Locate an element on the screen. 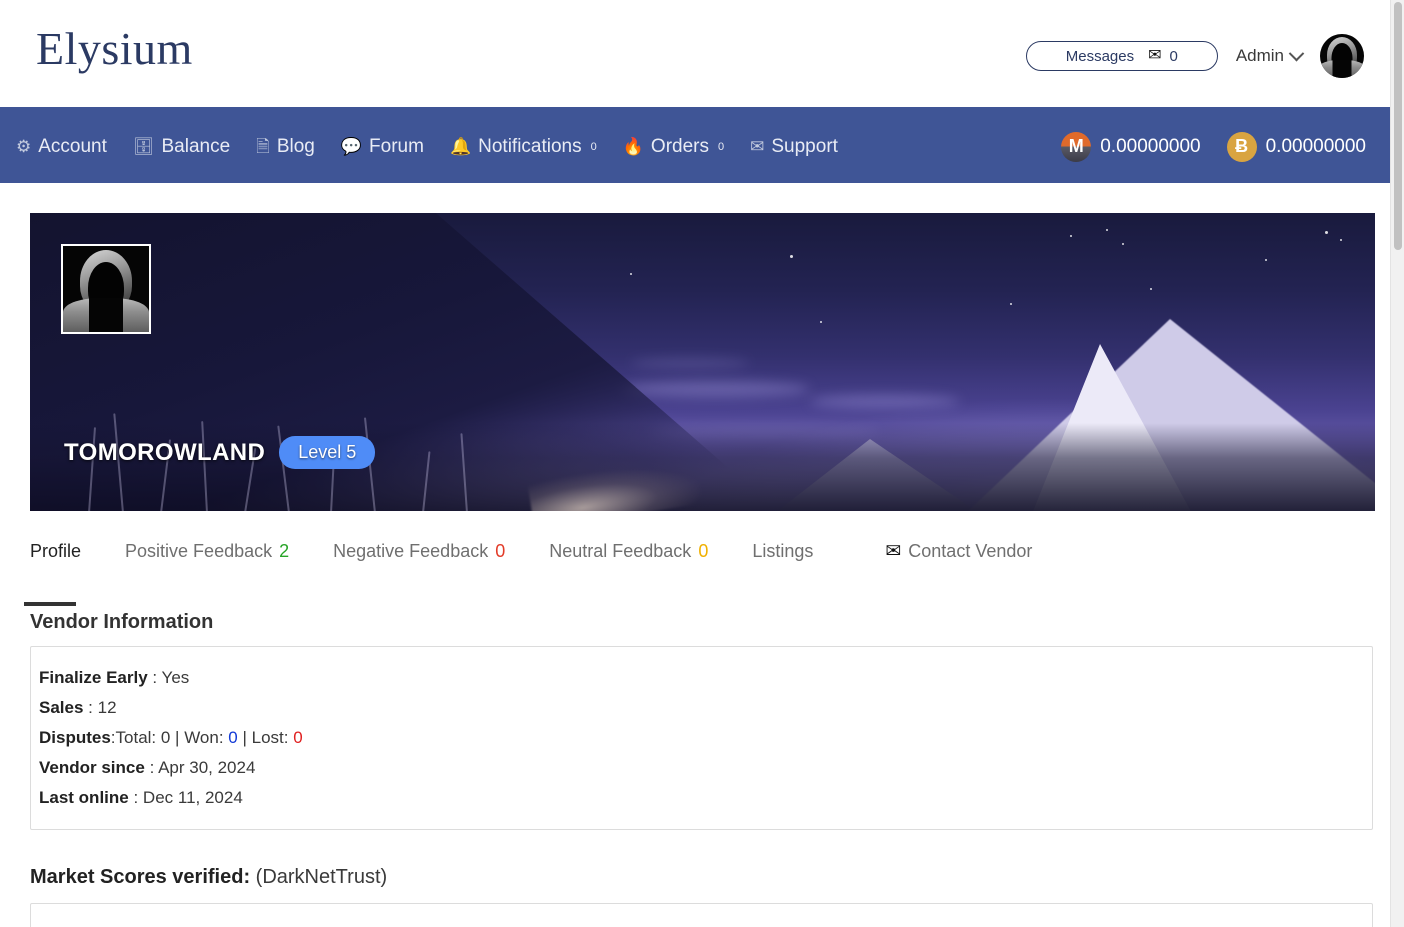 This screenshot has height=927, width=1404. vendor-avatar-art is located at coordinates (106, 289).